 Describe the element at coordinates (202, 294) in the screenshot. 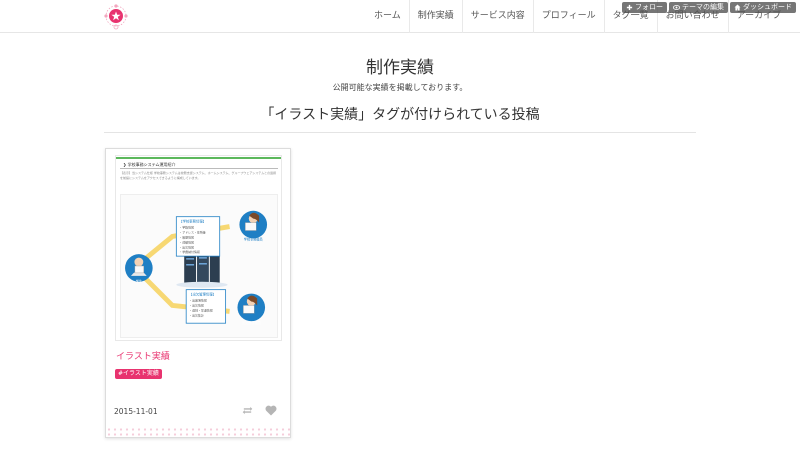

I see `fig-box2-title: 【出欠管理情報】` at that location.